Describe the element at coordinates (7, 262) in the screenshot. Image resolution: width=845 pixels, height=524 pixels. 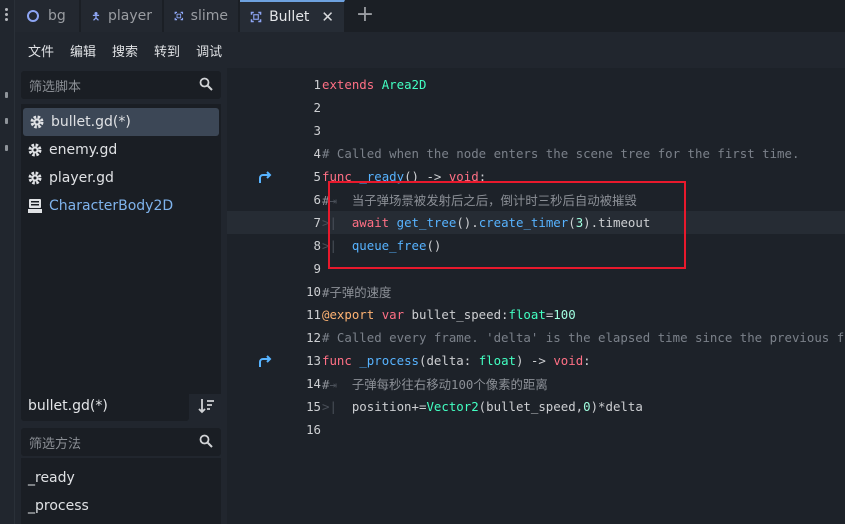
I see `left-dock-strip` at that location.